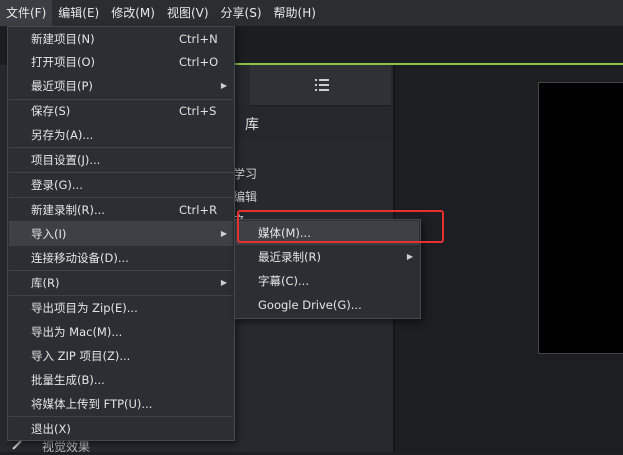 The height and width of the screenshot is (455, 623). What do you see at coordinates (295, 13) in the screenshot?
I see `menu-help: 帮助(H)` at bounding box center [295, 13].